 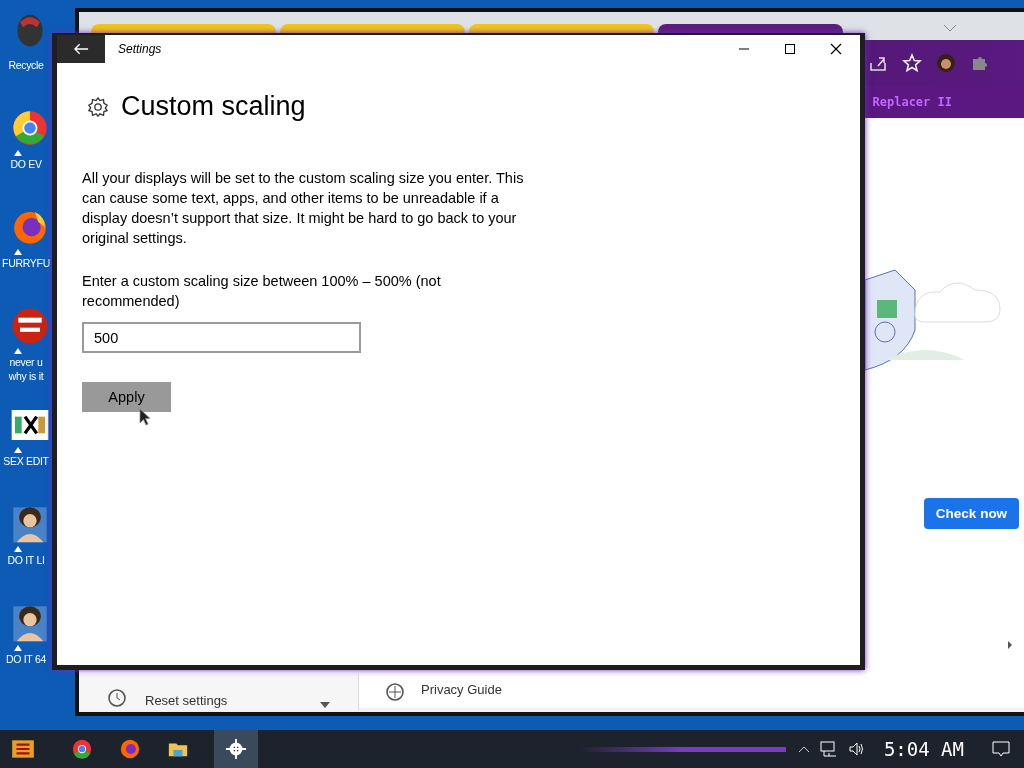 I want to click on apply-button: Apply, so click(x=126, y=397).